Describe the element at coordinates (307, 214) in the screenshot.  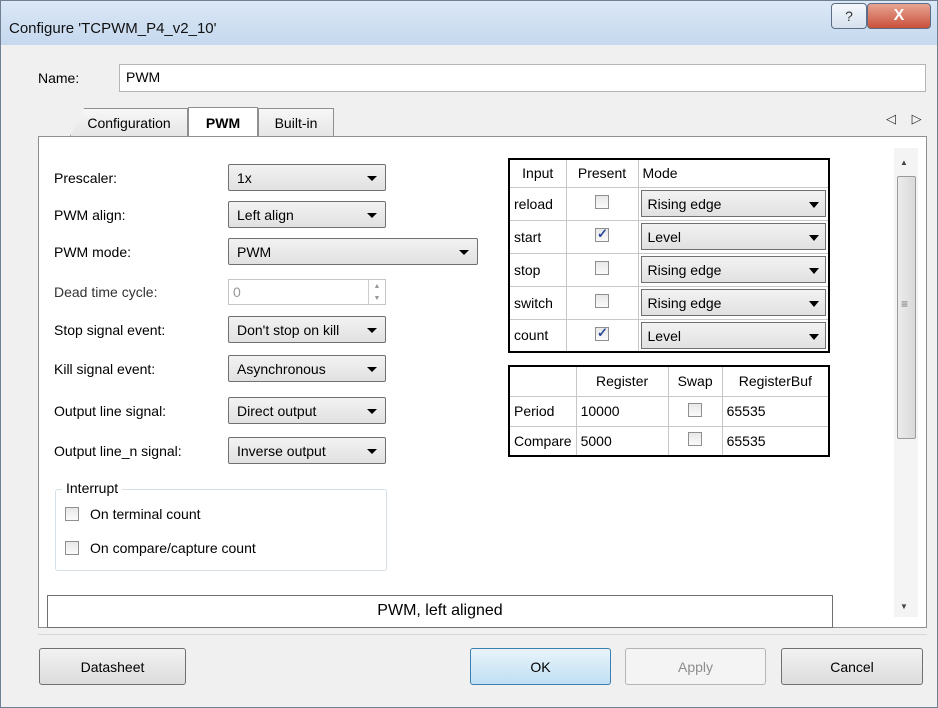
I see `pwm-align-select: Left align` at that location.